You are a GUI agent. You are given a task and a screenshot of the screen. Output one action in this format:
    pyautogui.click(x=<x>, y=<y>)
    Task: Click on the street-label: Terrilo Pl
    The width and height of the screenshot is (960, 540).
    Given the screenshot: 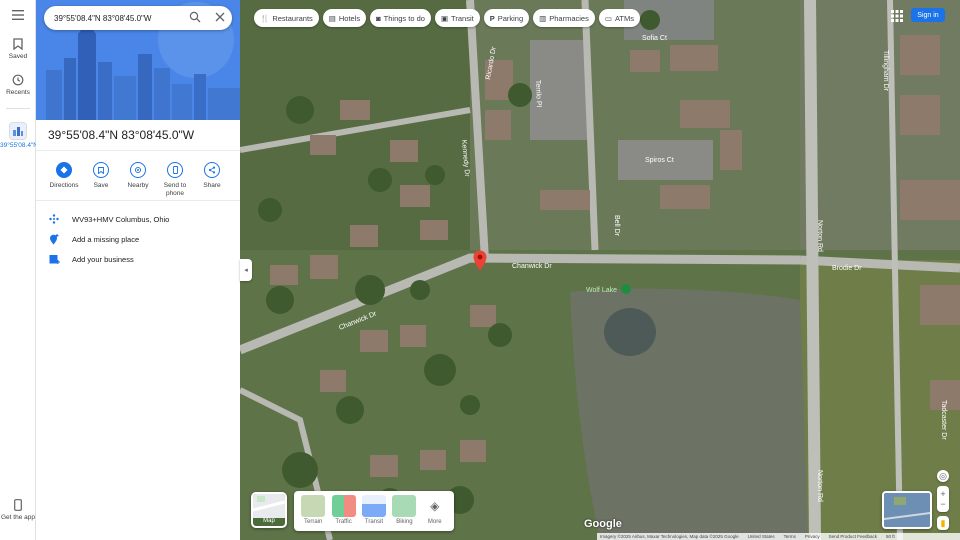 What is the action you would take?
    pyautogui.click(x=538, y=94)
    